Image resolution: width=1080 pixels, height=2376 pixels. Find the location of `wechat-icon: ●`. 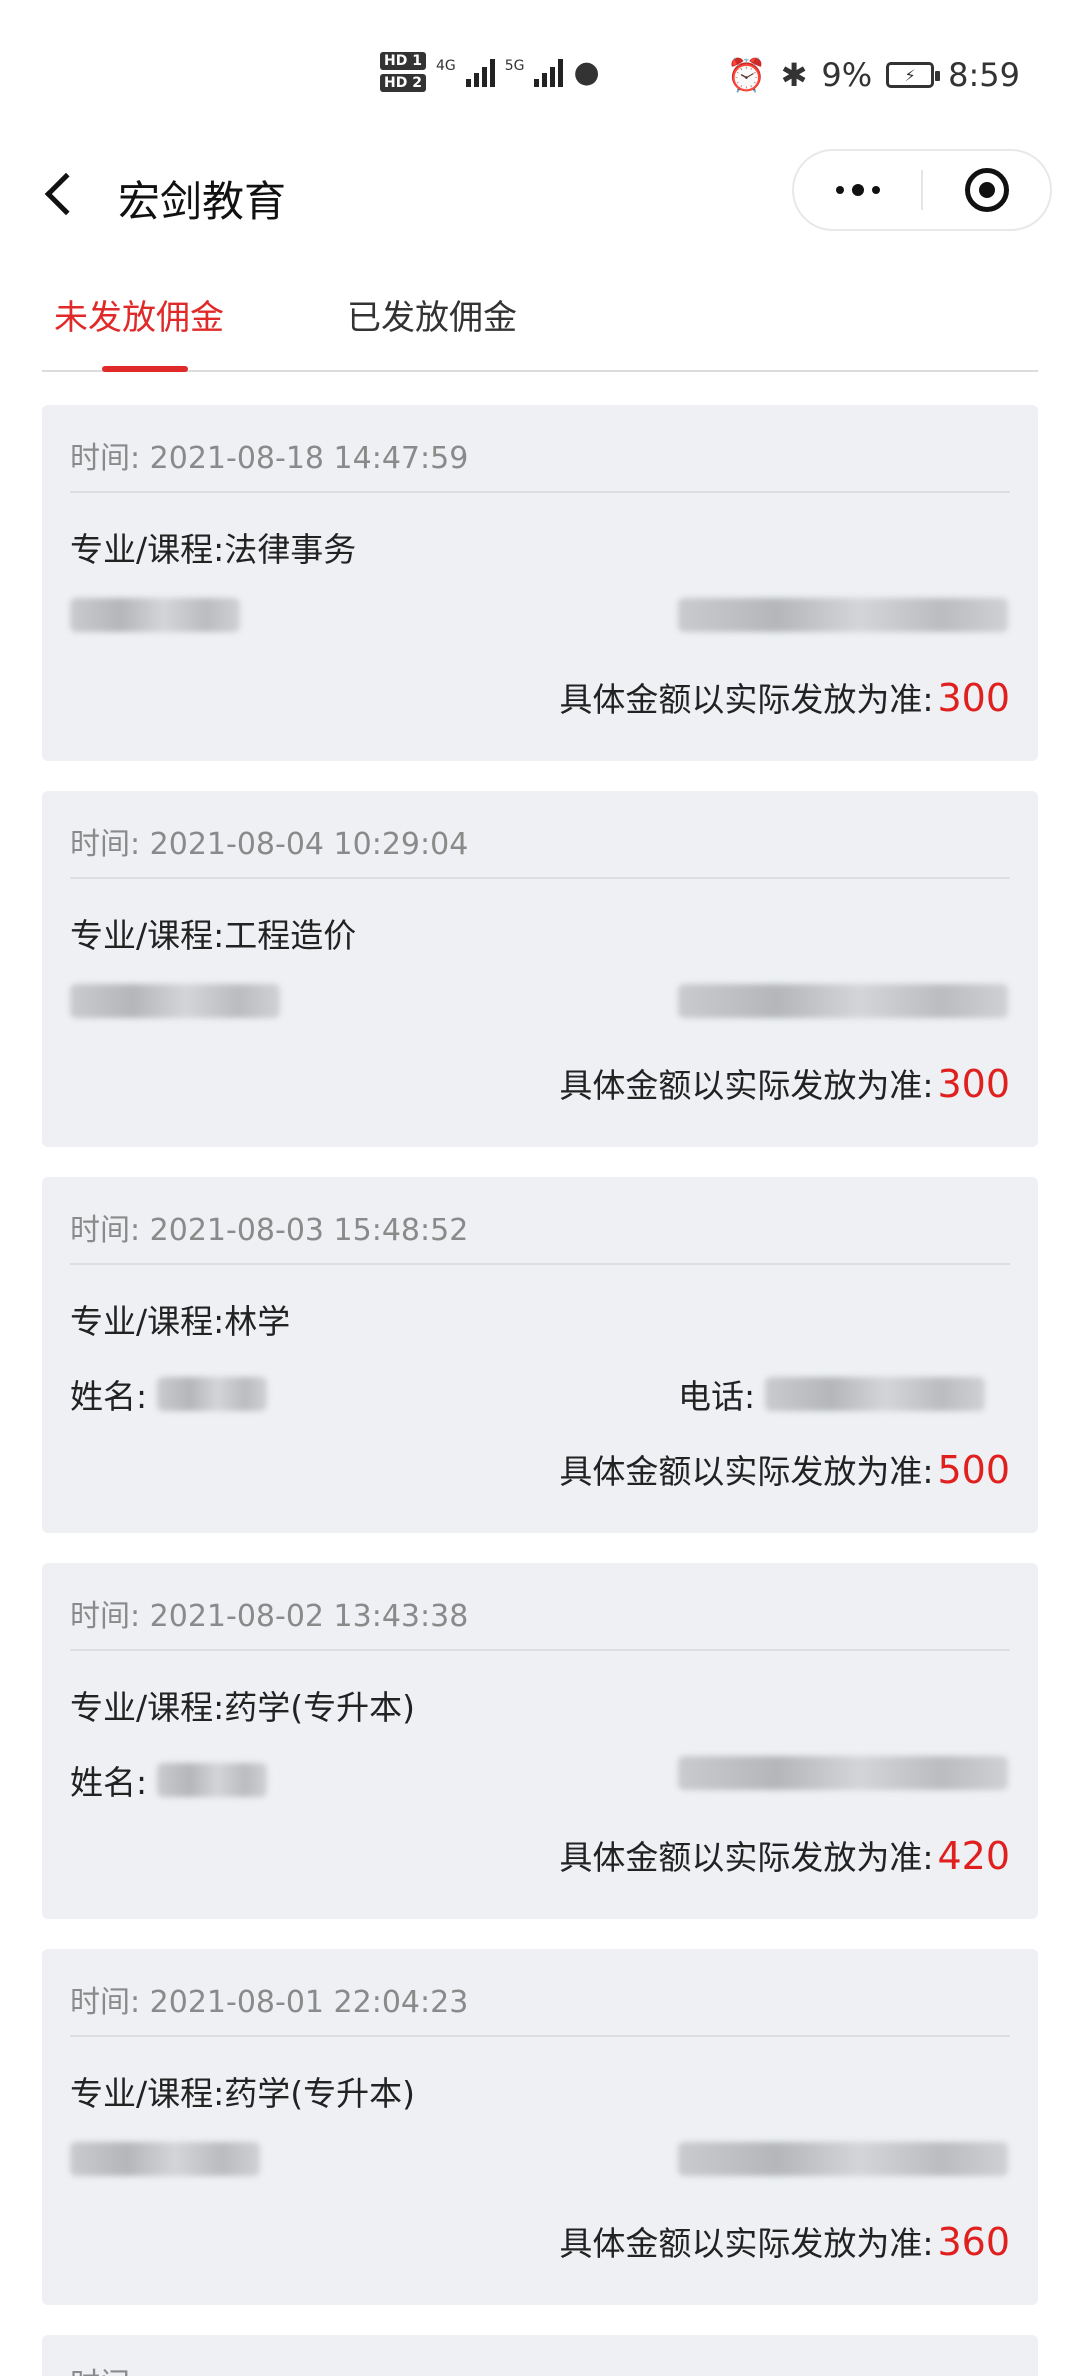

wechat-icon: ● is located at coordinates (586, 72).